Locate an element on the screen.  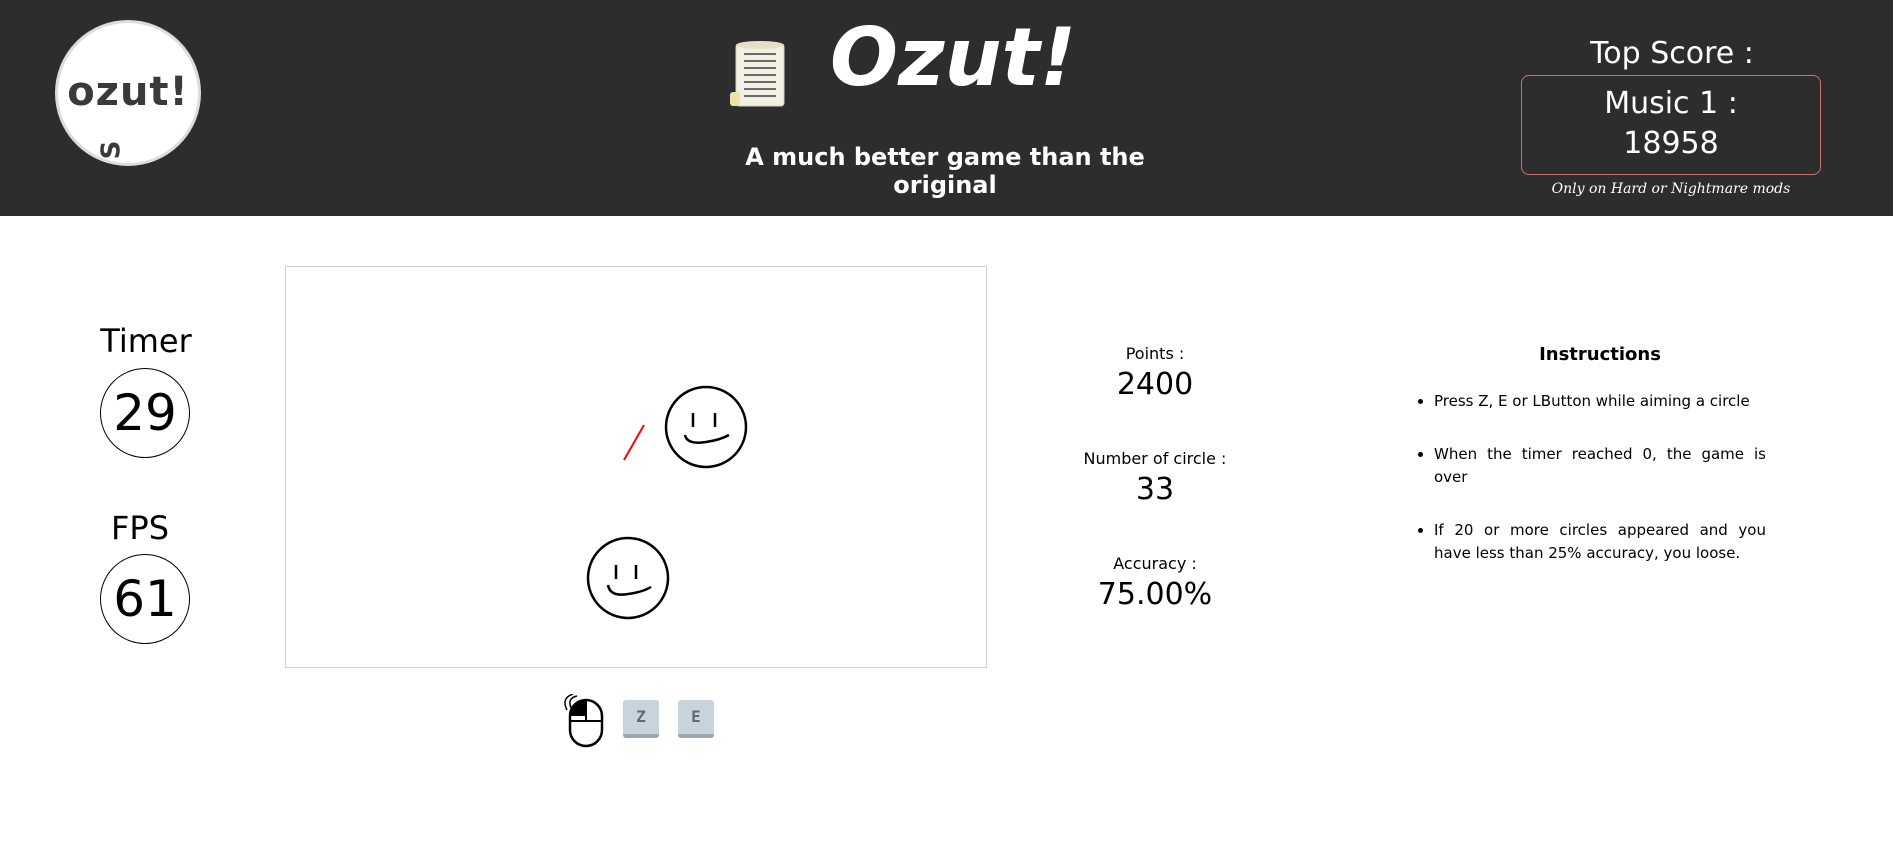
fps-label: FPS is located at coordinates (139, 528).